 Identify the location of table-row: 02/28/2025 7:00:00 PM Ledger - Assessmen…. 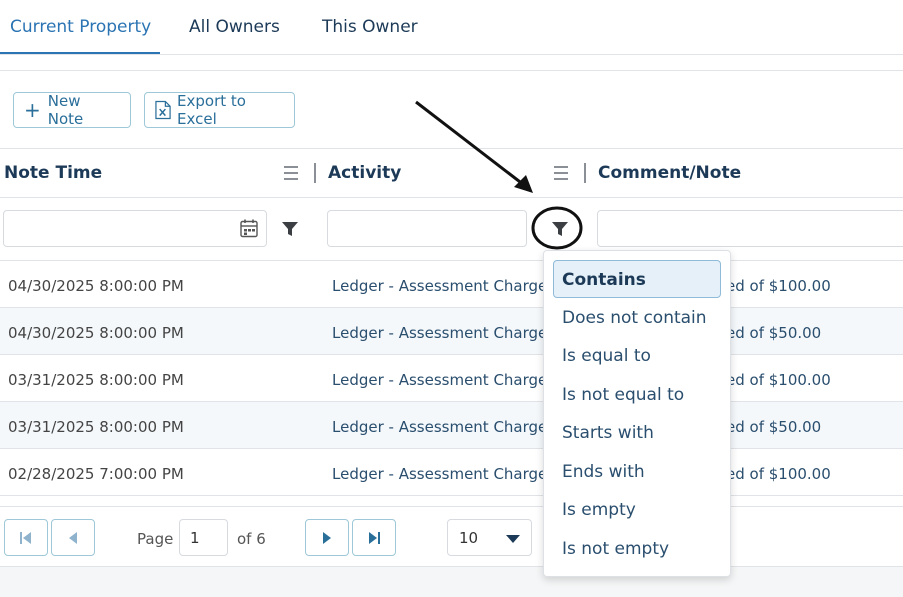
(451, 472).